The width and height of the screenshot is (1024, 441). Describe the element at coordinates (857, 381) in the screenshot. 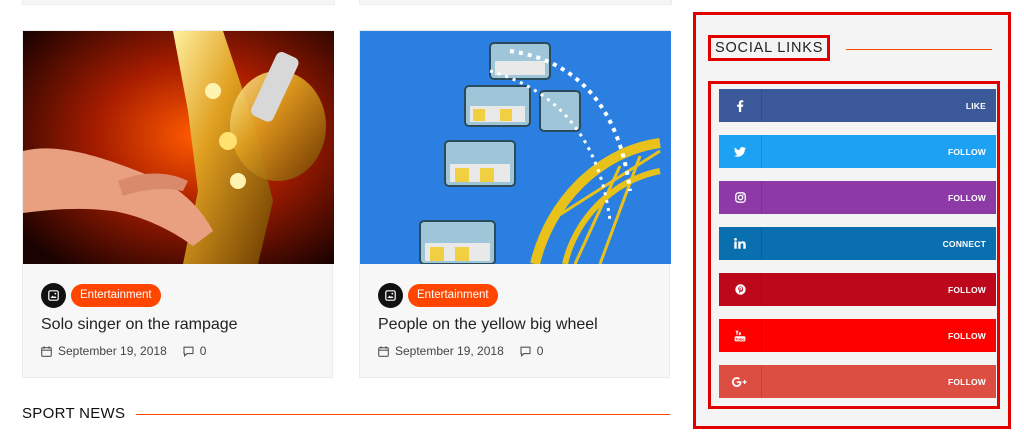

I see `google-plus-follow-button: FOLLOW` at that location.